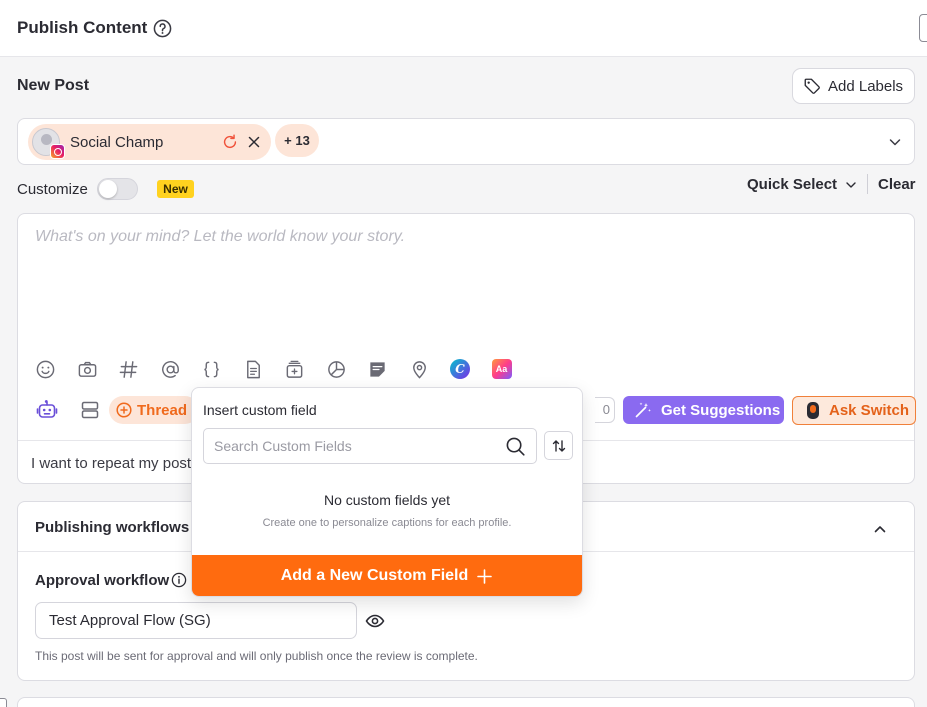 The height and width of the screenshot is (707, 927). What do you see at coordinates (52, 189) in the screenshot?
I see `customize-label: Customize` at bounding box center [52, 189].